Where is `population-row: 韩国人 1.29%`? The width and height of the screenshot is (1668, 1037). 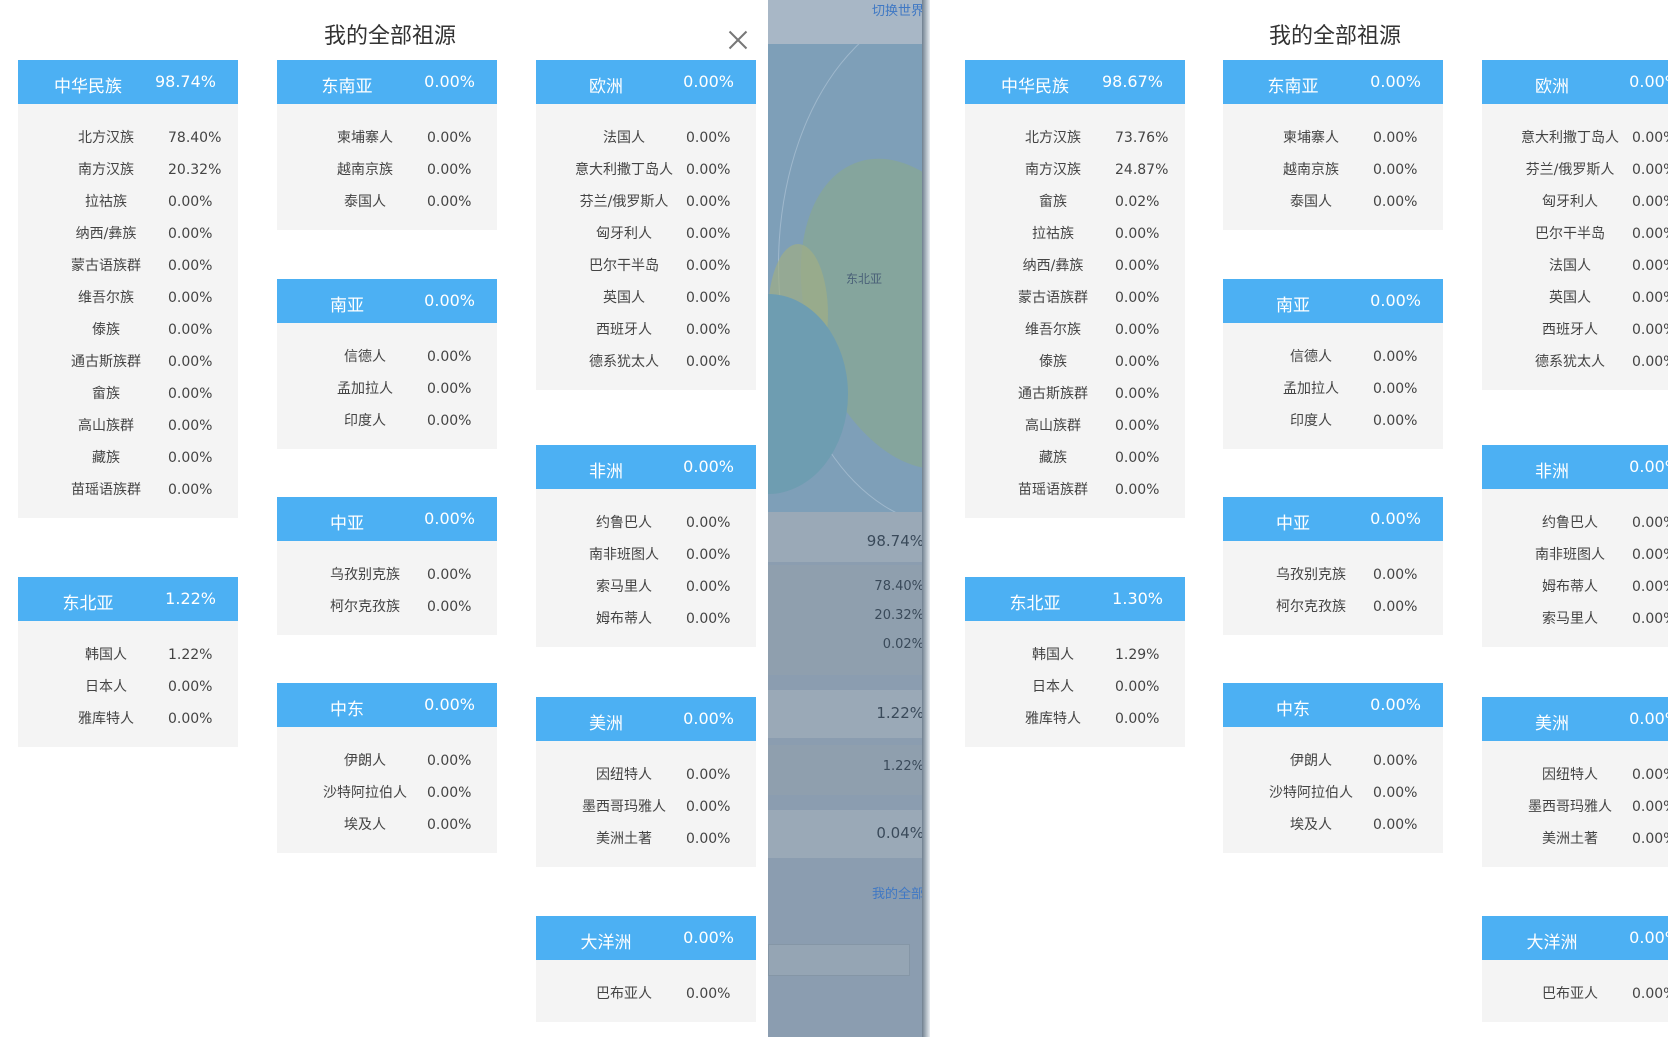
population-row: 韩国人 1.29% is located at coordinates (1075, 655).